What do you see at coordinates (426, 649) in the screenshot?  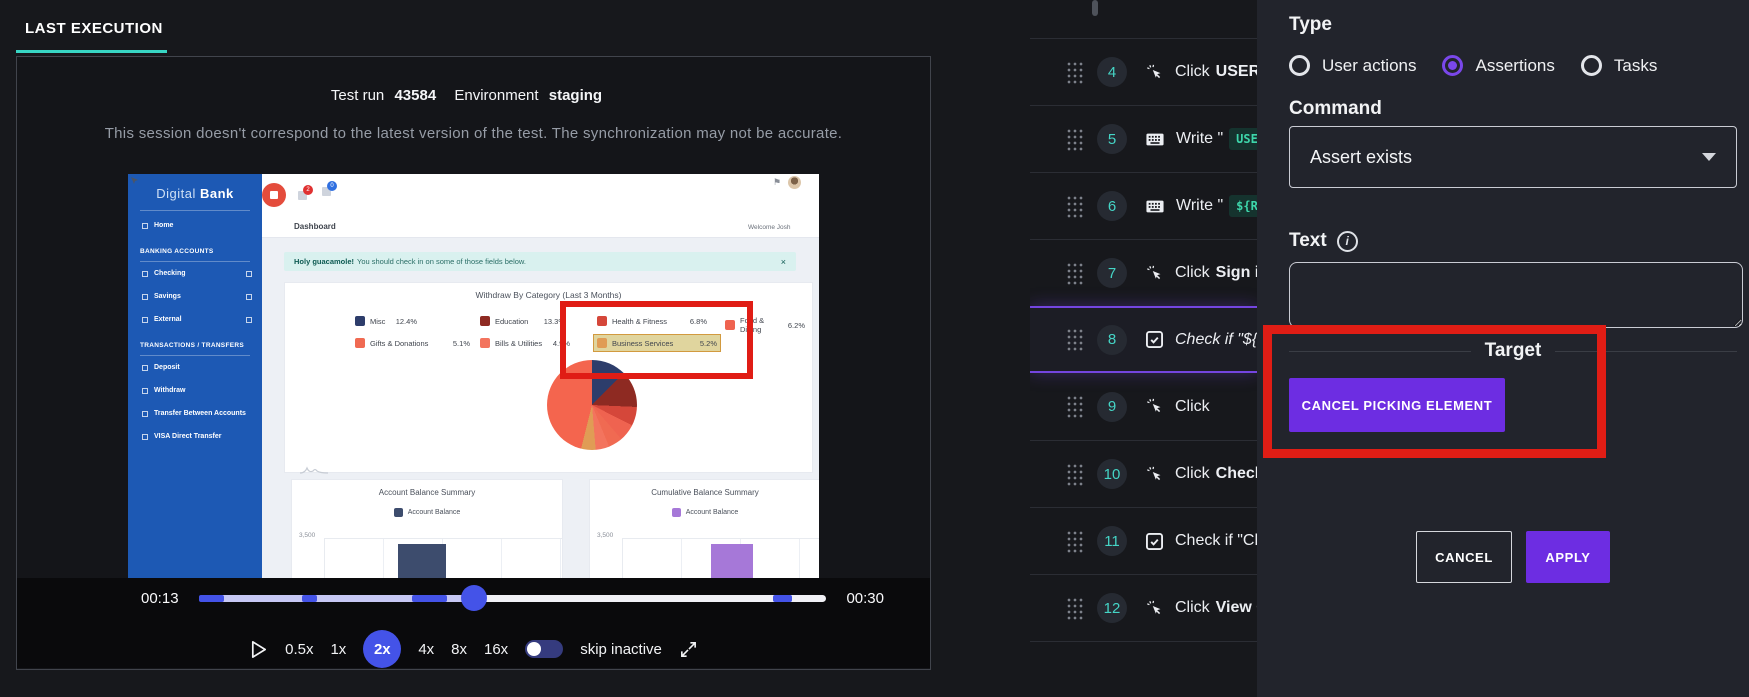 I see `speed-4x: 4x` at bounding box center [426, 649].